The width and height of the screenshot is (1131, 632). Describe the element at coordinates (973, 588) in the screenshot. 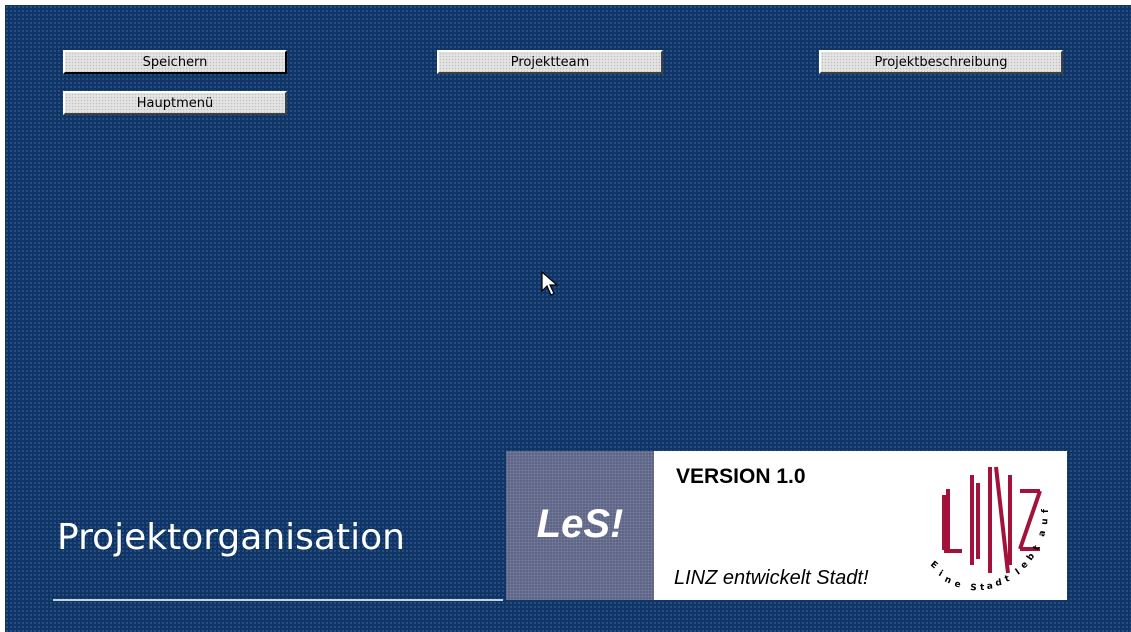

I see `svg-text: S` at that location.